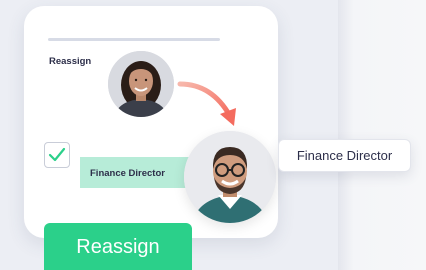  I want to click on check-icon, so click(57, 154).